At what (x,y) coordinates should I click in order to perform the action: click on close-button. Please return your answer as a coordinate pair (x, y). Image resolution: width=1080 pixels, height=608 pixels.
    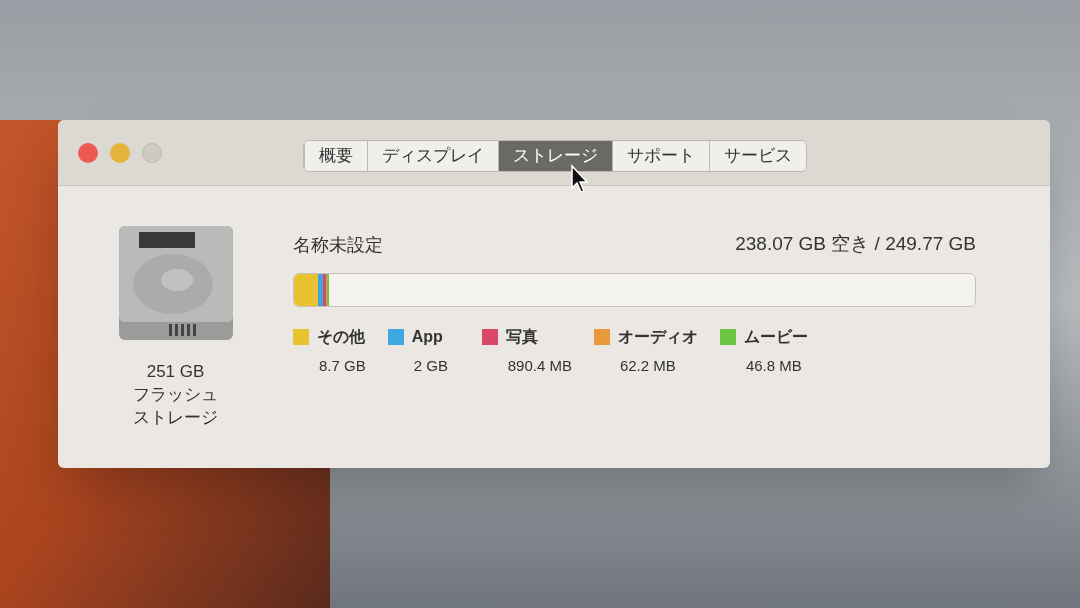
    Looking at the image, I should click on (88, 152).